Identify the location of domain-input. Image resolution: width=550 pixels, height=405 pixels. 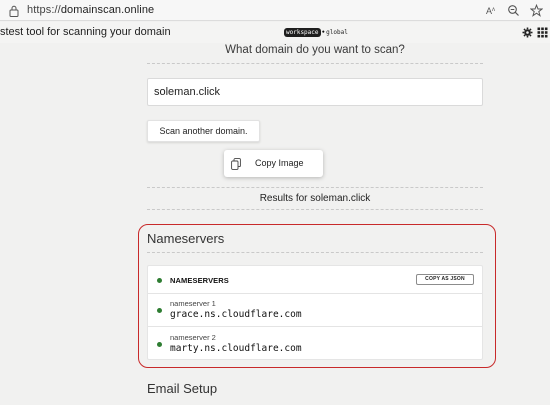
(315, 92).